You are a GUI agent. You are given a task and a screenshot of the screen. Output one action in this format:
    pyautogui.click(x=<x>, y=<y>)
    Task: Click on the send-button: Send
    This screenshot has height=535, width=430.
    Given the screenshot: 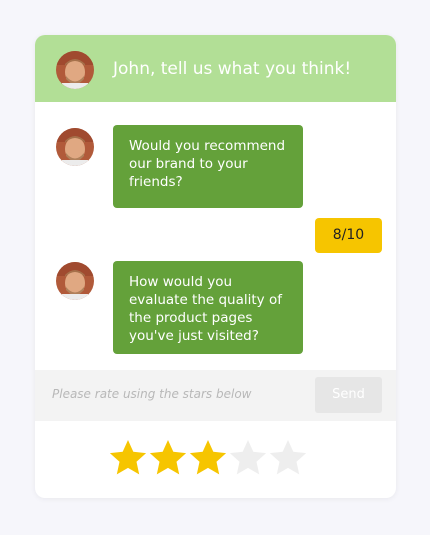 What is the action you would take?
    pyautogui.click(x=348, y=395)
    